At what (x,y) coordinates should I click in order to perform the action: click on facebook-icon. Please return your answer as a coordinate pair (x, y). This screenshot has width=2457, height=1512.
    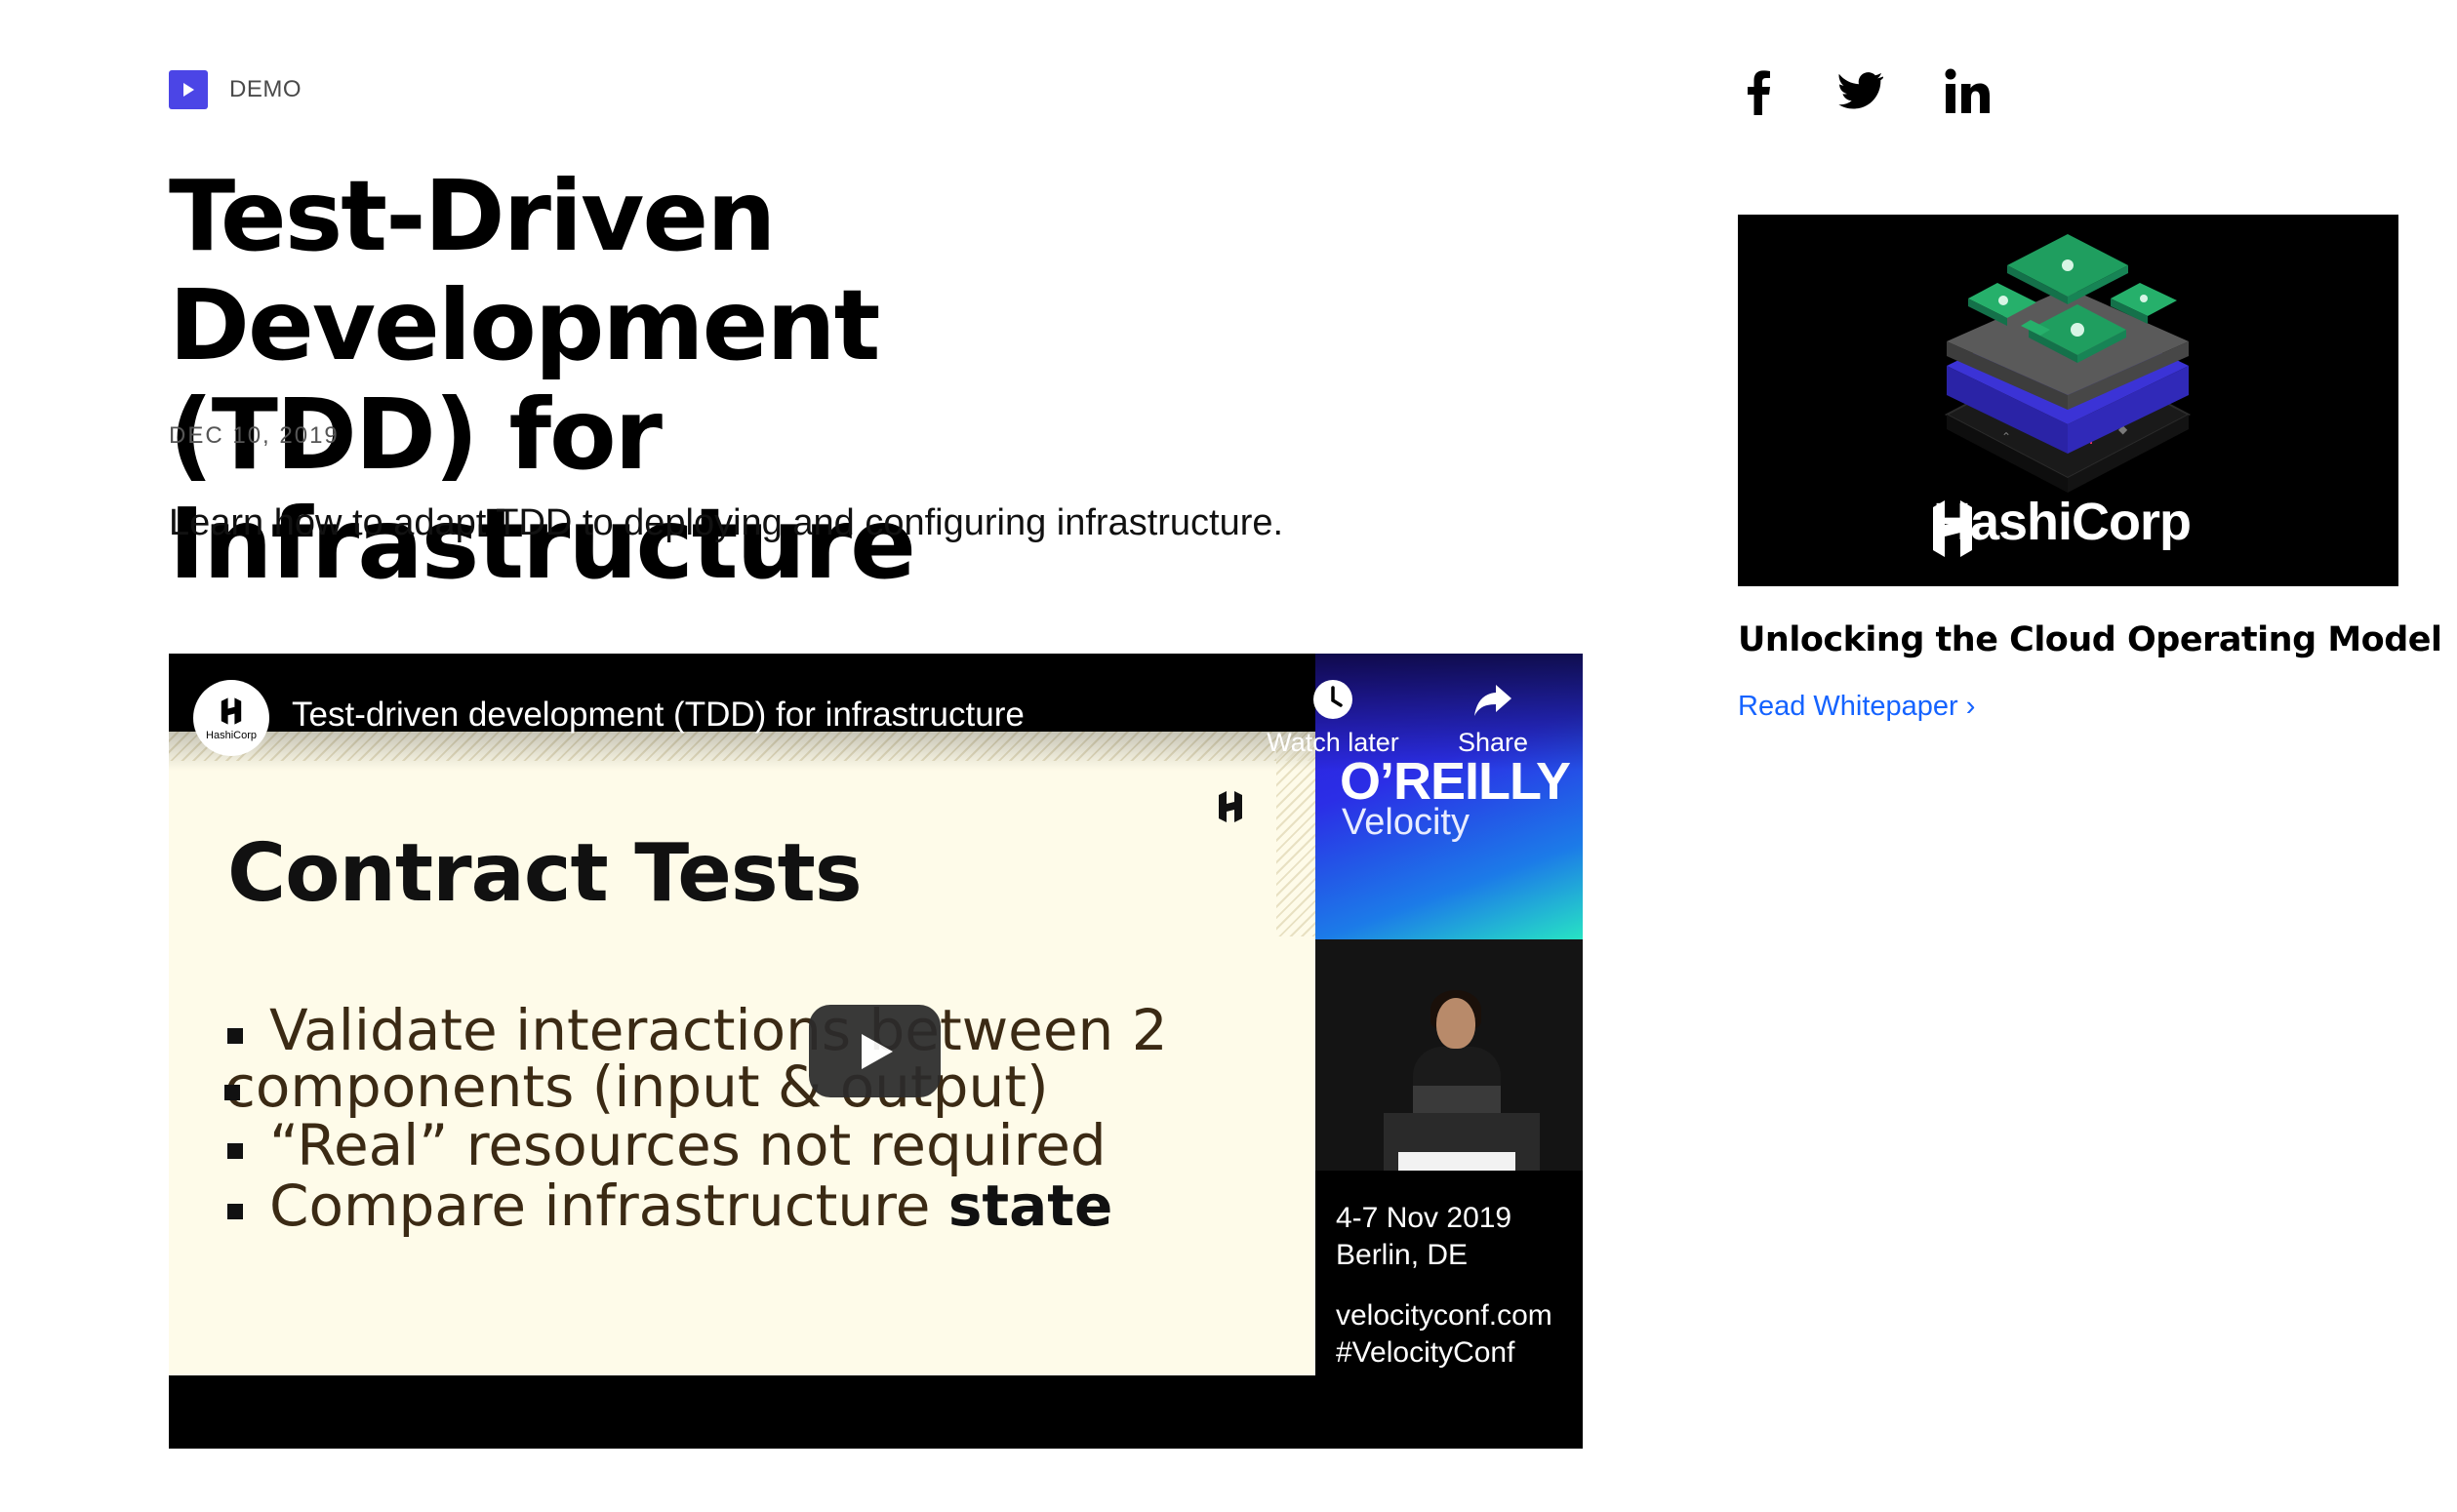
    Looking at the image, I should click on (1759, 92).